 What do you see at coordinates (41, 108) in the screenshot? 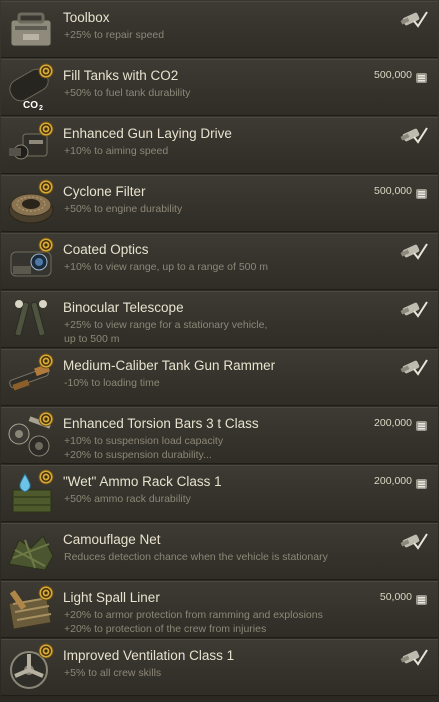
I see `svg-text: 2` at bounding box center [41, 108].